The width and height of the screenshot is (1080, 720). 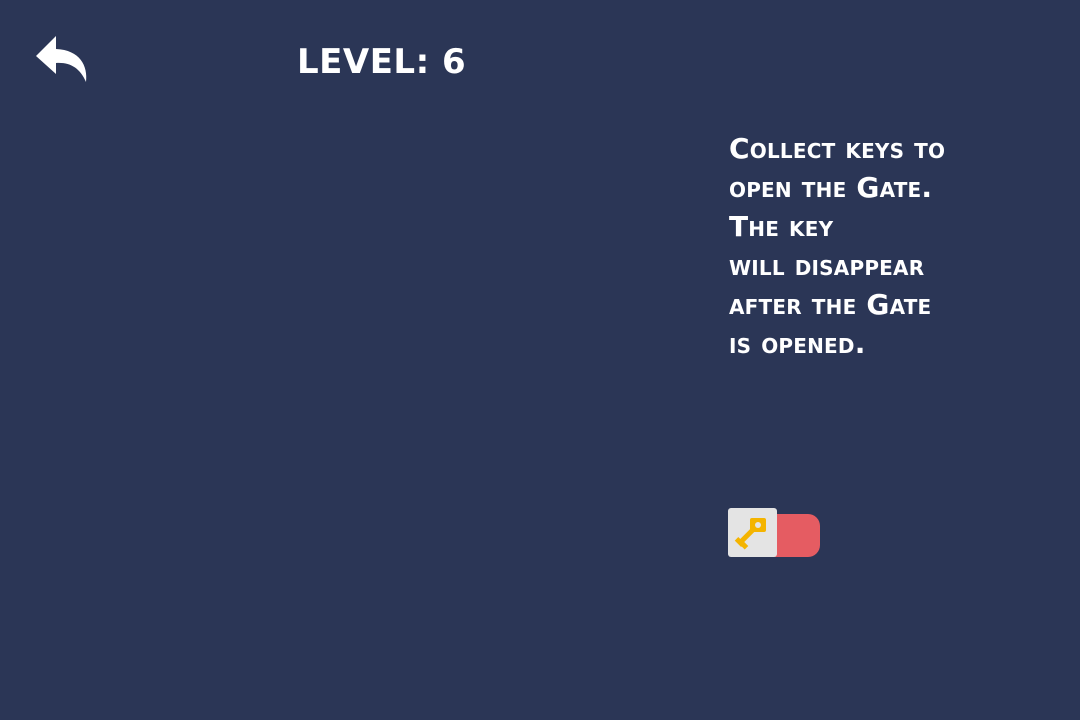 I want to click on back-button, so click(x=62, y=58).